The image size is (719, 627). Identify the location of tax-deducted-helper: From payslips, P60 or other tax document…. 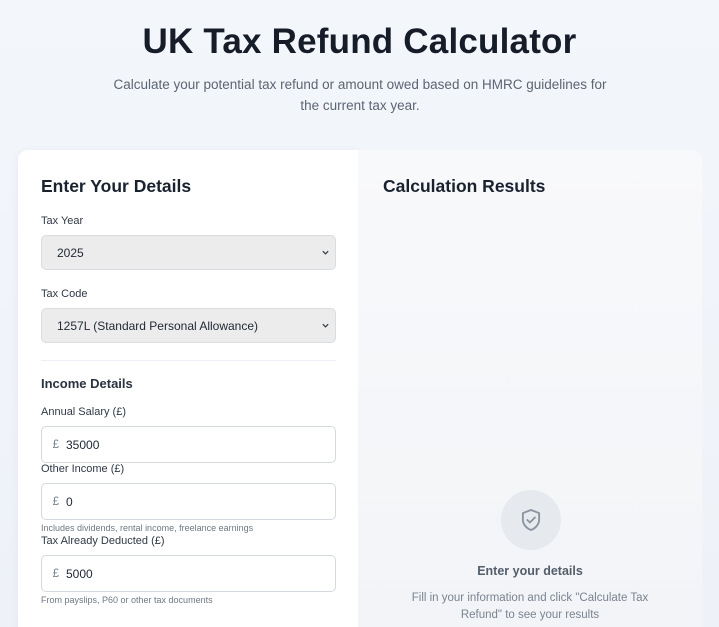
(127, 600).